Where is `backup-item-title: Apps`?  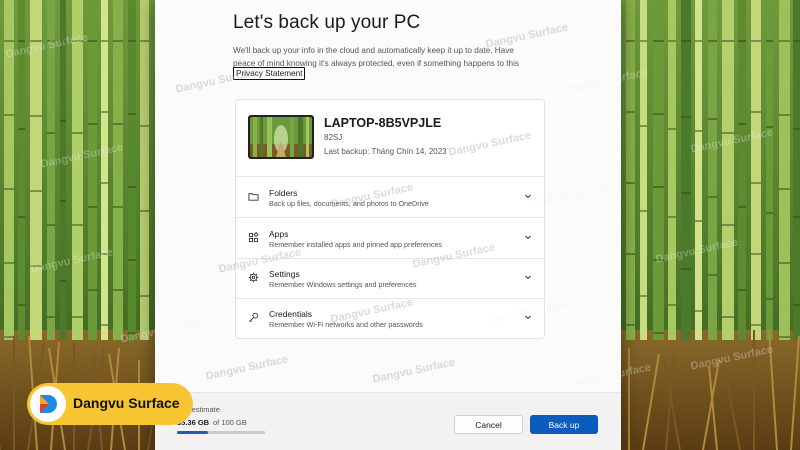 backup-item-title: Apps is located at coordinates (279, 234).